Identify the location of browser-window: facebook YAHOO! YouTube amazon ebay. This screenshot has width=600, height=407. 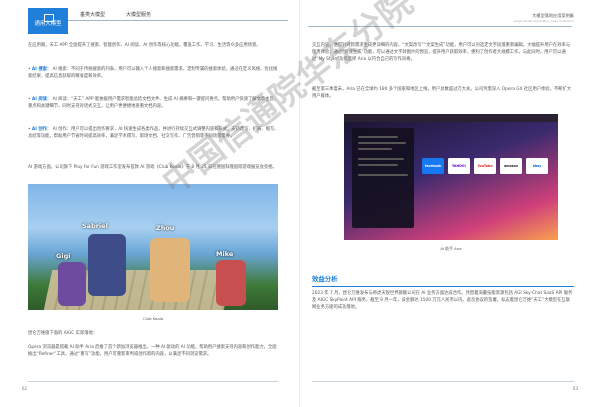
(451, 177).